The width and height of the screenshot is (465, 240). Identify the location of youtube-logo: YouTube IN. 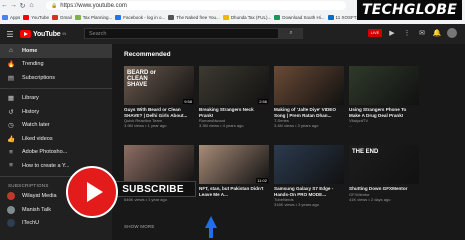
(43, 34).